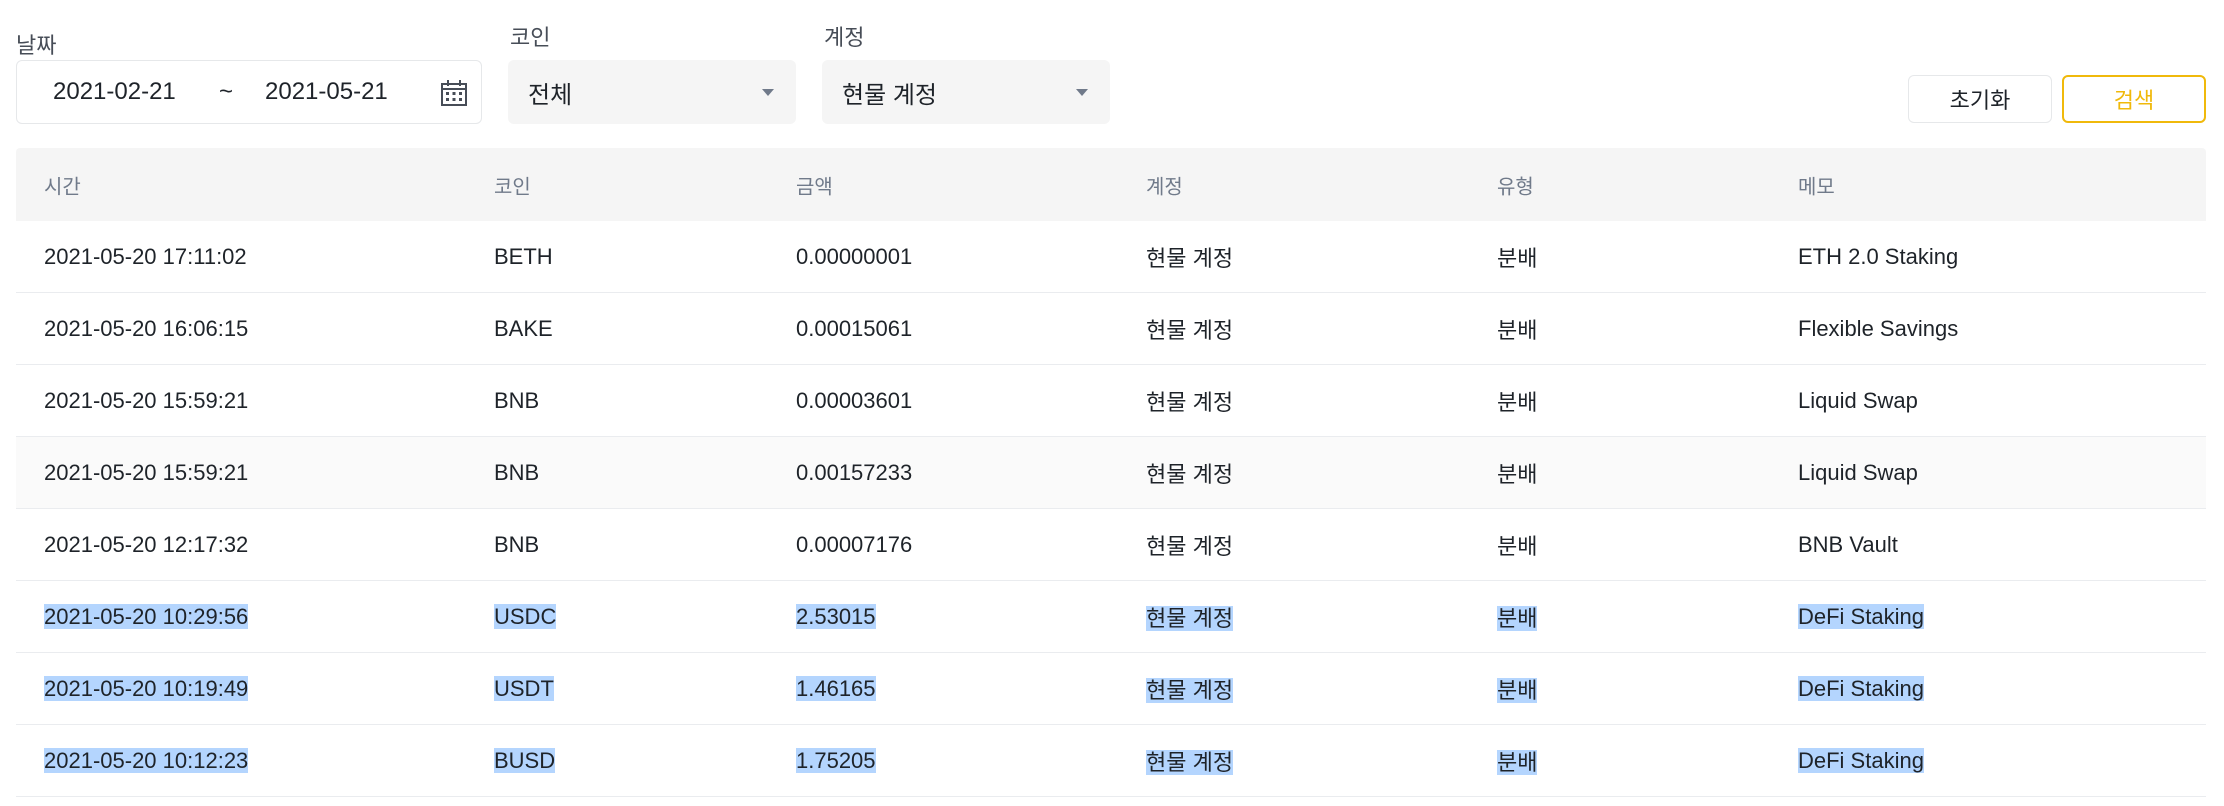  I want to click on calendar-icon, so click(454, 93).